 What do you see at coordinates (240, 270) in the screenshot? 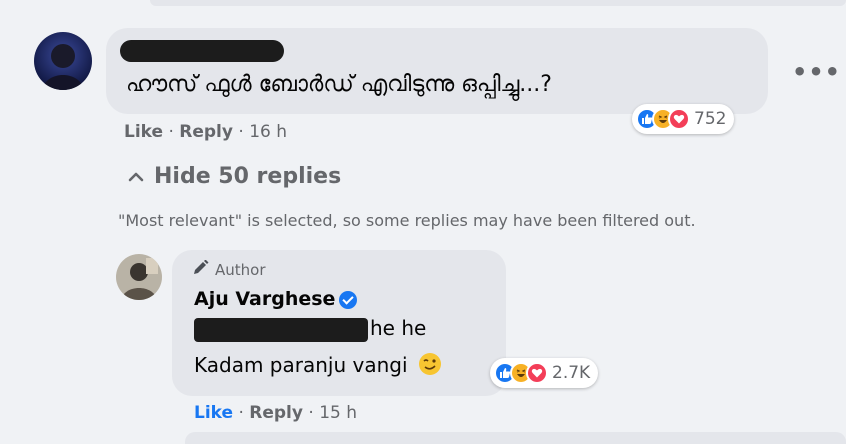
I see `author-badge-label: Author` at bounding box center [240, 270].